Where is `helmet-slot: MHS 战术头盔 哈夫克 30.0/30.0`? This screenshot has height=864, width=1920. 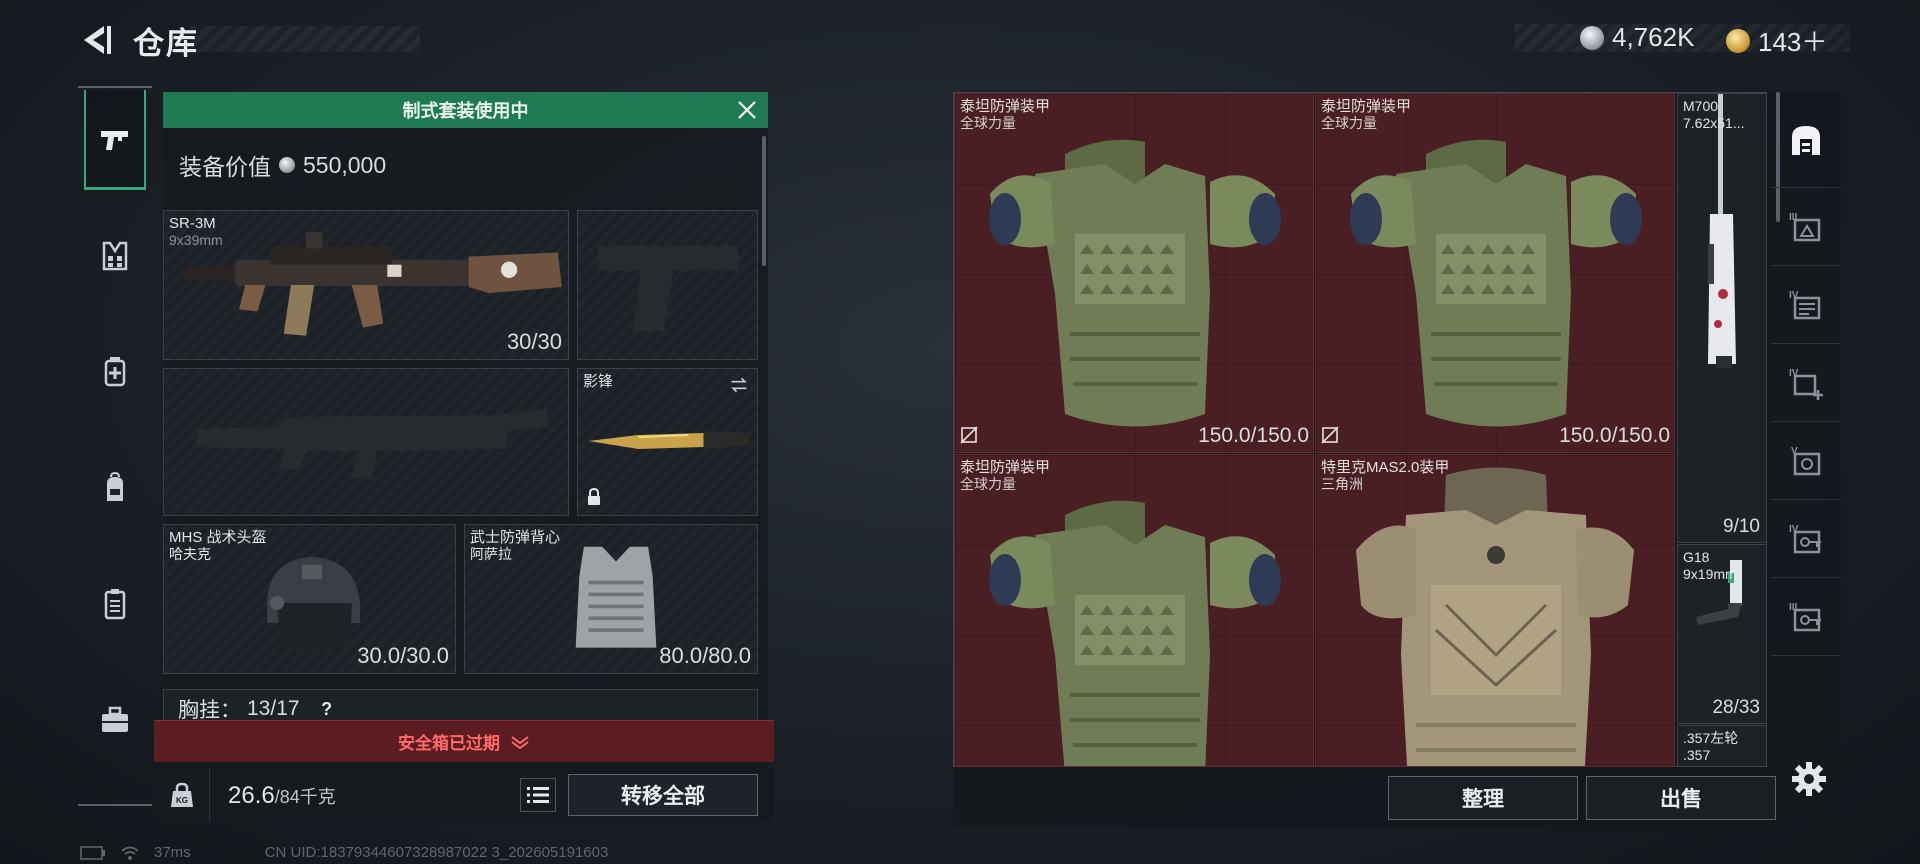
helmet-slot: MHS 战术头盔 哈夫克 30.0/30.0 is located at coordinates (309, 599).